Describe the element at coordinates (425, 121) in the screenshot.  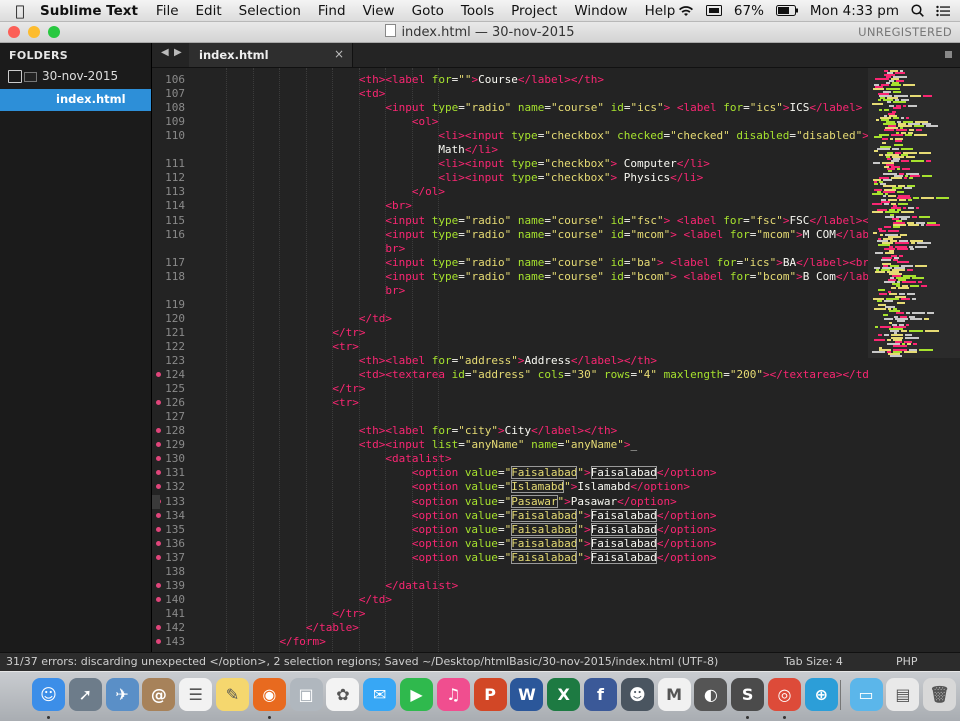
I see `code-line: <ol>` at that location.